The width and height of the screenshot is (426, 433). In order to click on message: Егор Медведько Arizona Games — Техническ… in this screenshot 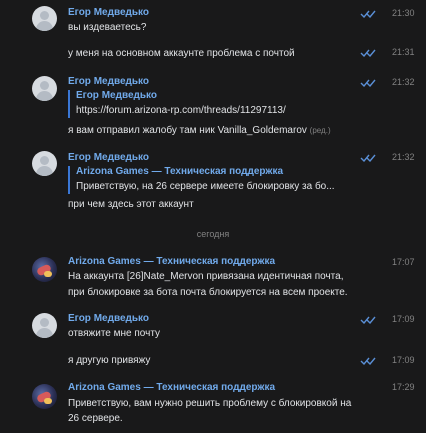, I will do `click(213, 181)`.